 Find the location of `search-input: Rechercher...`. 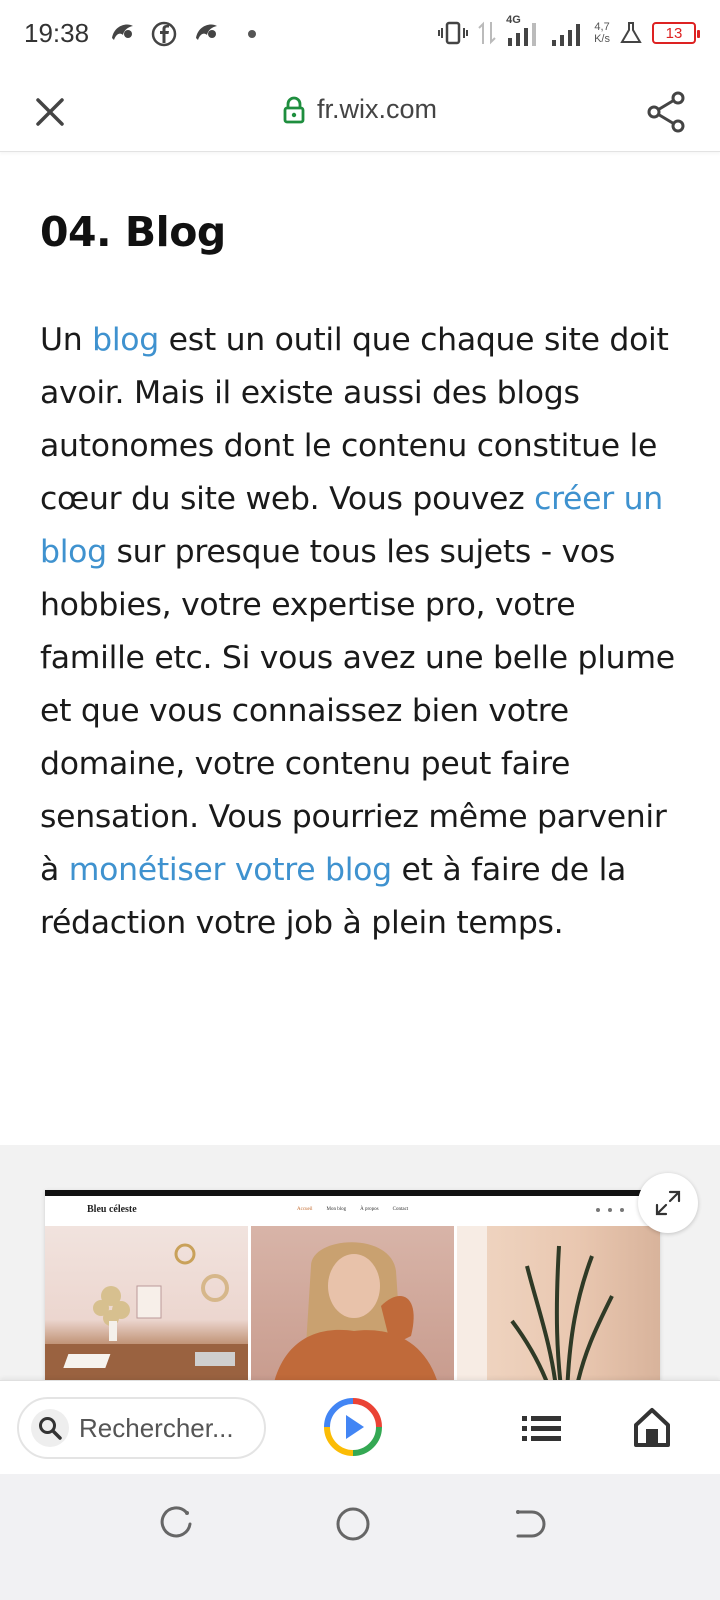

search-input: Rechercher... is located at coordinates (141, 1428).